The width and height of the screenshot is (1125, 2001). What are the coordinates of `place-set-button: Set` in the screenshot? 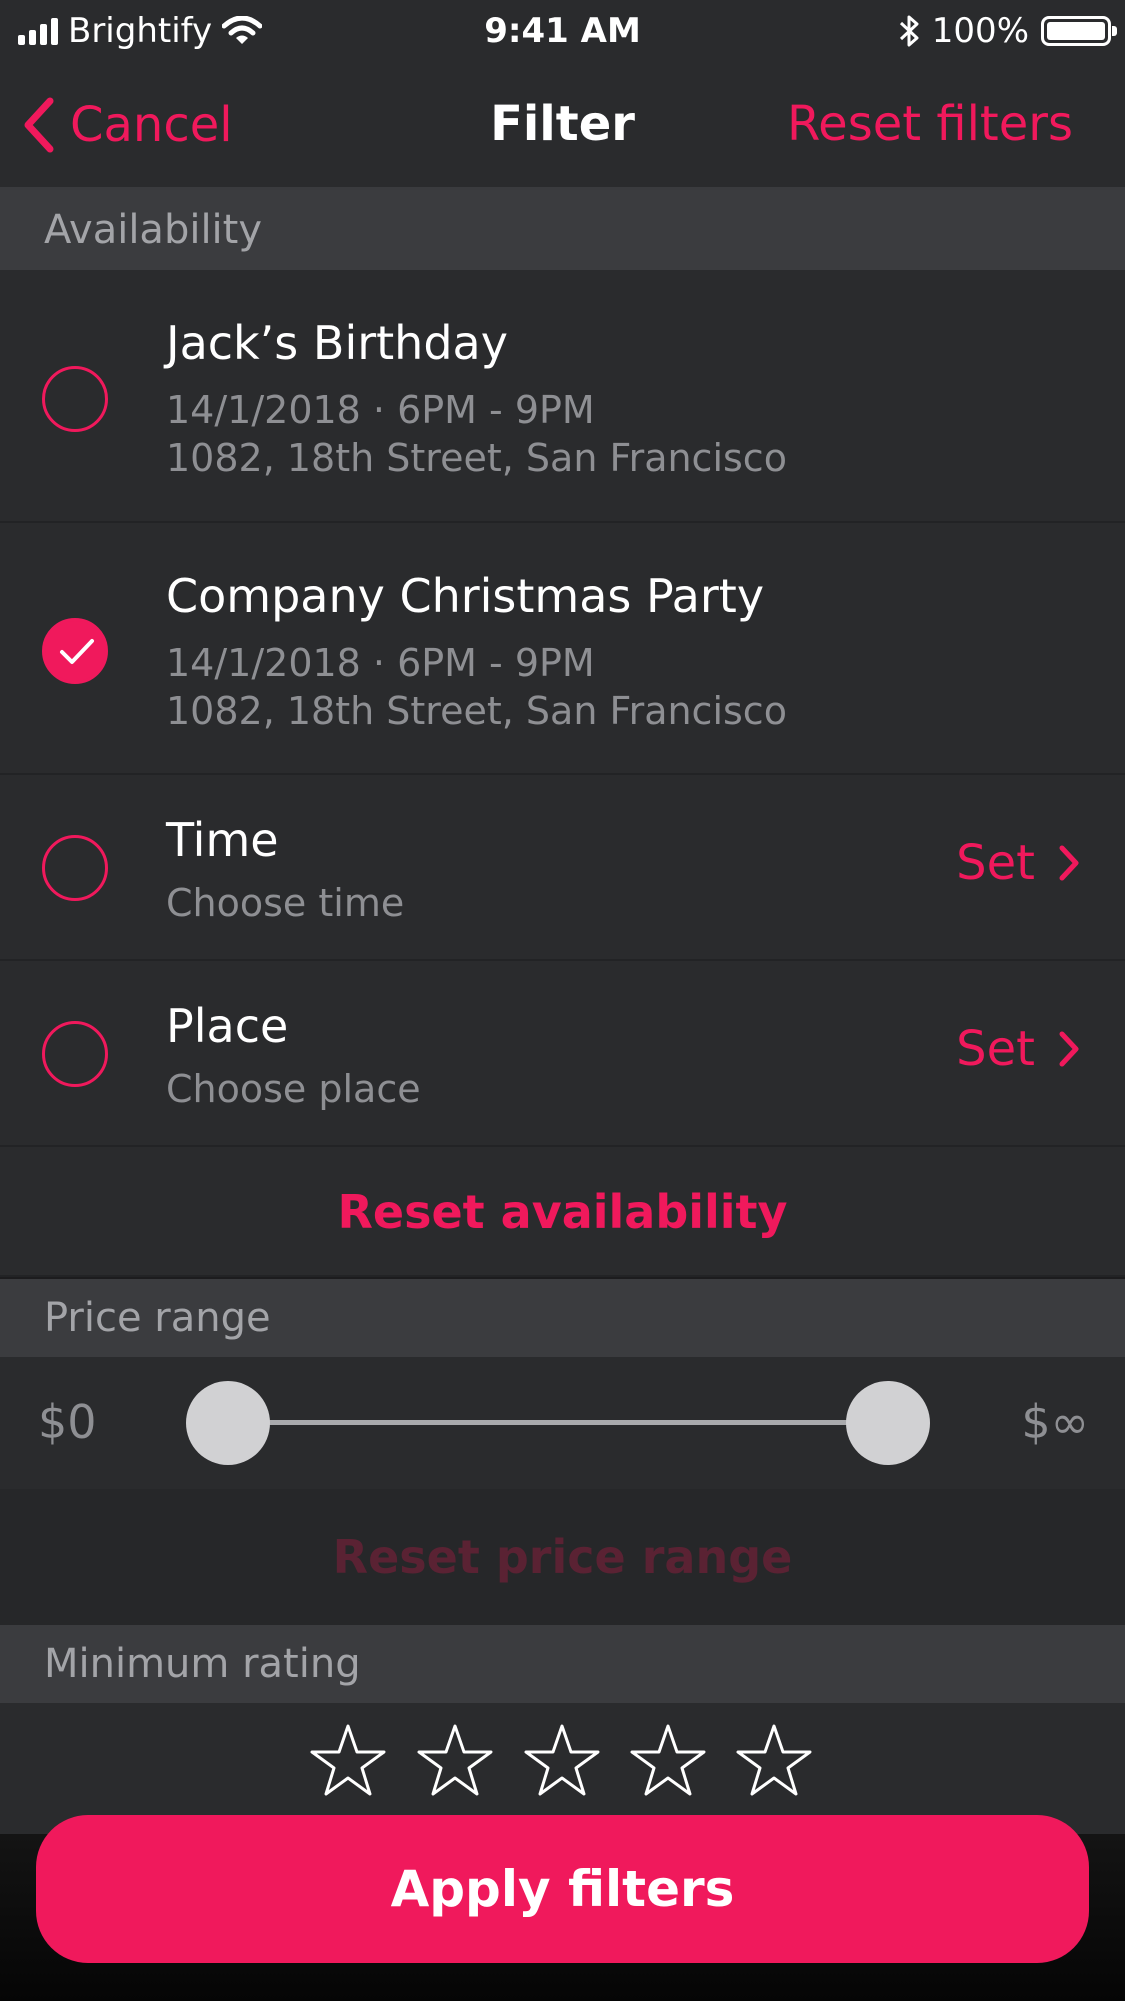 It's located at (1018, 1049).